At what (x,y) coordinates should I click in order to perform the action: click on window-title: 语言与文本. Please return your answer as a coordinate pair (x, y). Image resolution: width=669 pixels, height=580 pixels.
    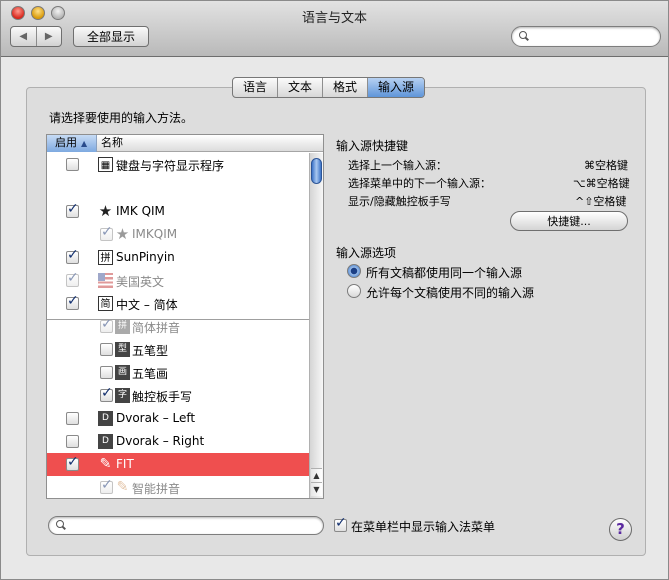
    Looking at the image, I should click on (334, 18).